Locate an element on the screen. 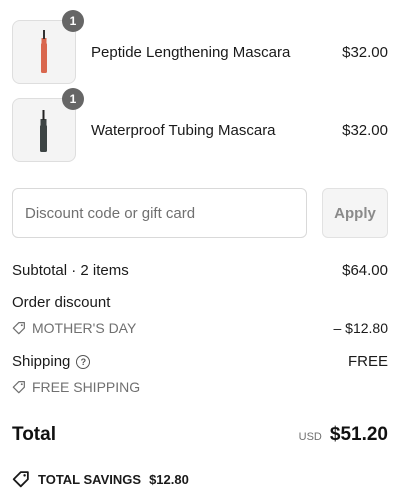 The height and width of the screenshot is (497, 400). order-discount-code: MOTHER'S DAY is located at coordinates (74, 328).